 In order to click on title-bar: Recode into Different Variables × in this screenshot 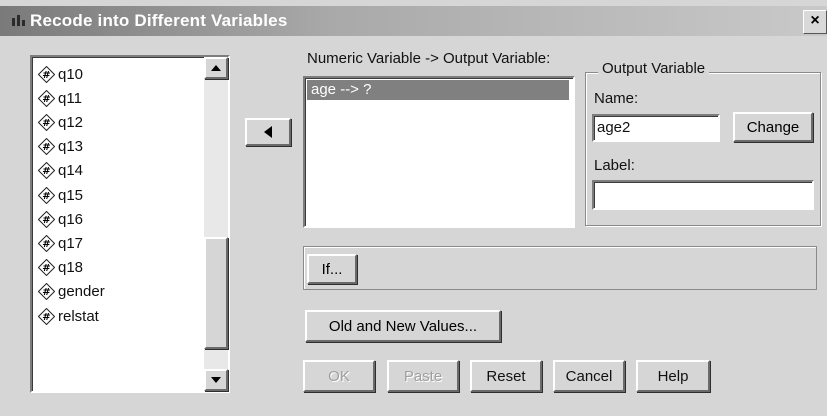, I will do `click(413, 21)`.